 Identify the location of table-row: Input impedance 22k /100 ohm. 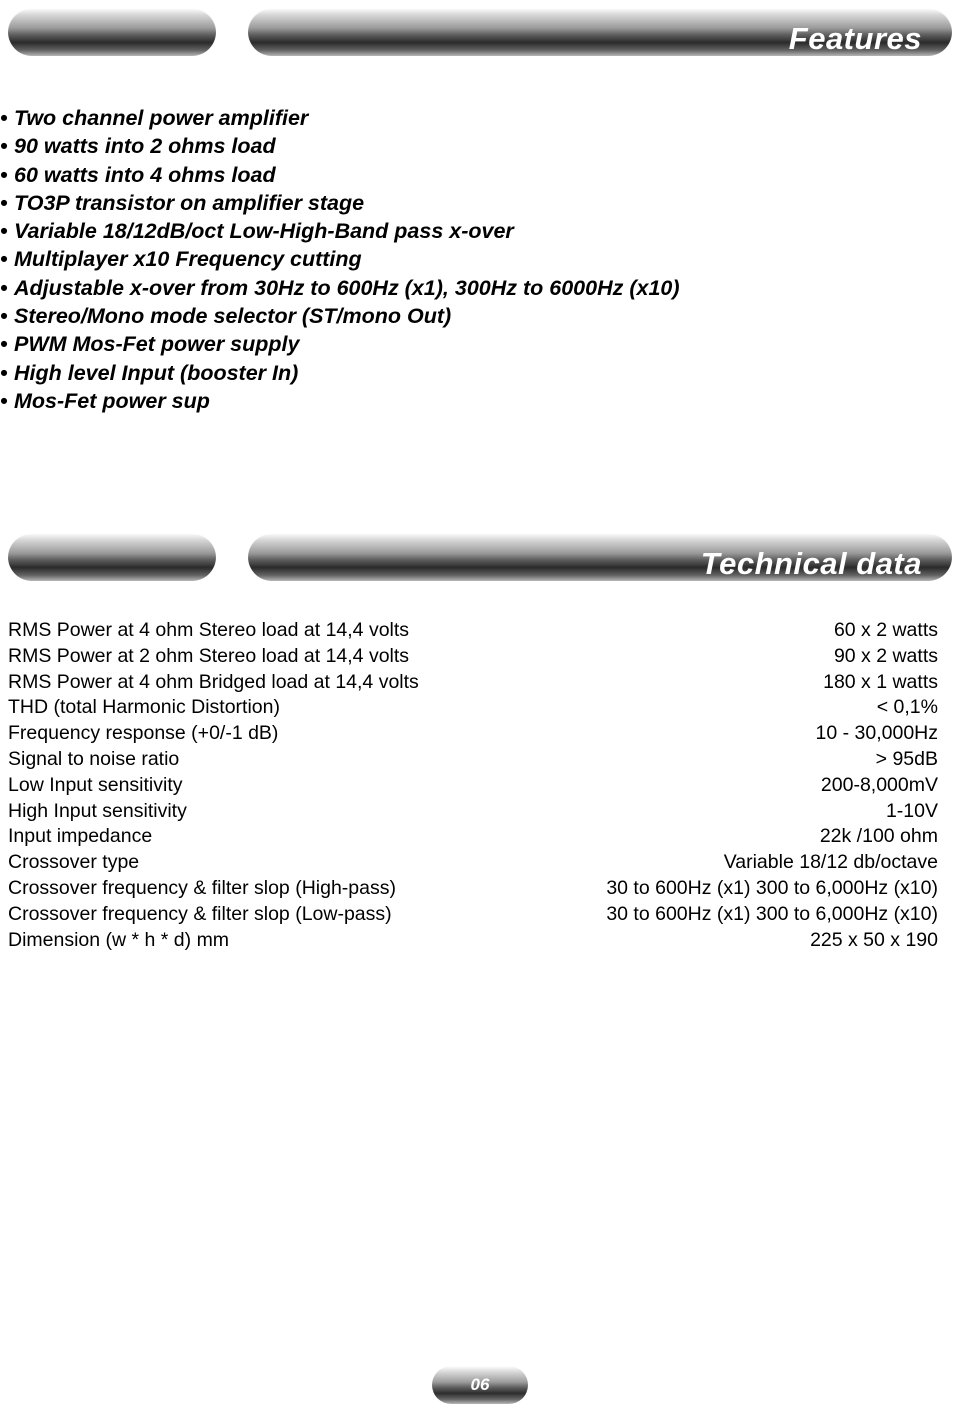
(473, 837).